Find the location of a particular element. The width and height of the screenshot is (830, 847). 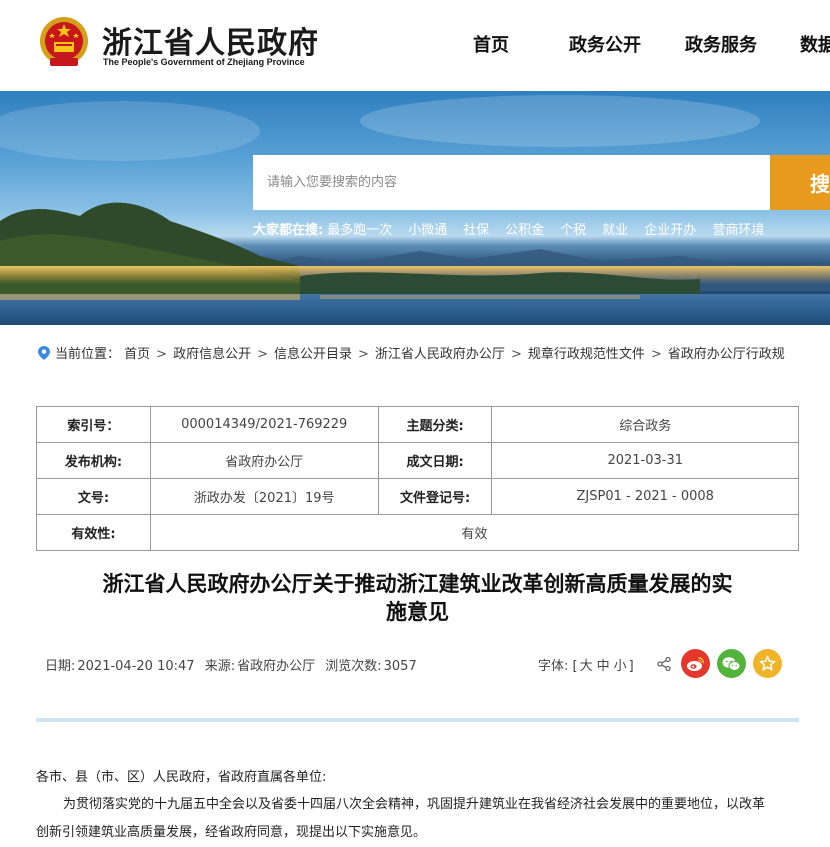

article-title-line: 施意见 is located at coordinates (417, 612).